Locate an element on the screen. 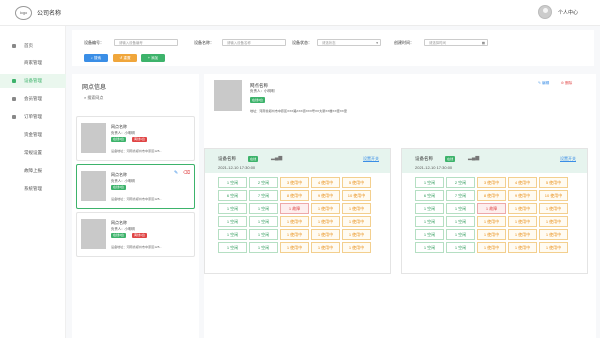 The height and width of the screenshot is (338, 600). sidebar-item-order: 订单管理 is located at coordinates (33, 117).